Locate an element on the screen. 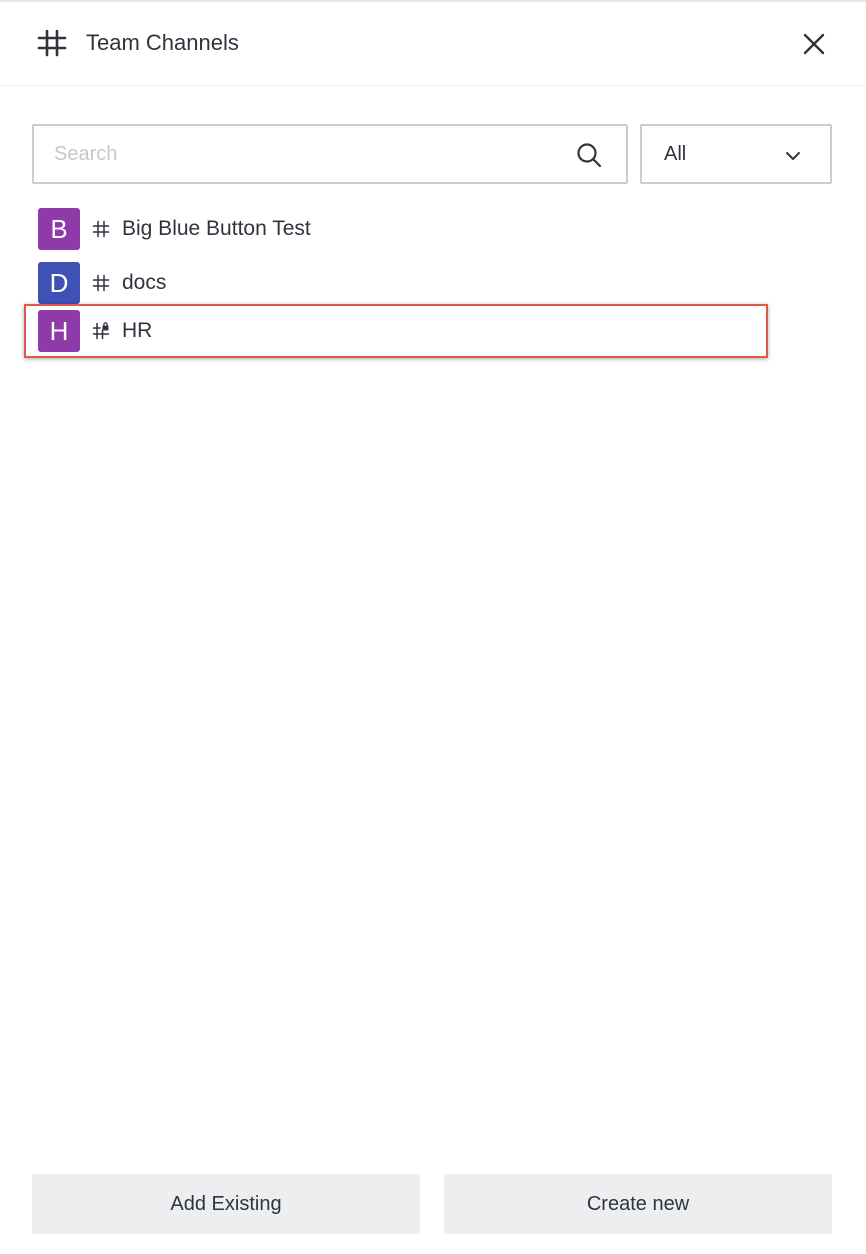 The width and height of the screenshot is (866, 1254). panel-header: Team Channels is located at coordinates (433, 44).